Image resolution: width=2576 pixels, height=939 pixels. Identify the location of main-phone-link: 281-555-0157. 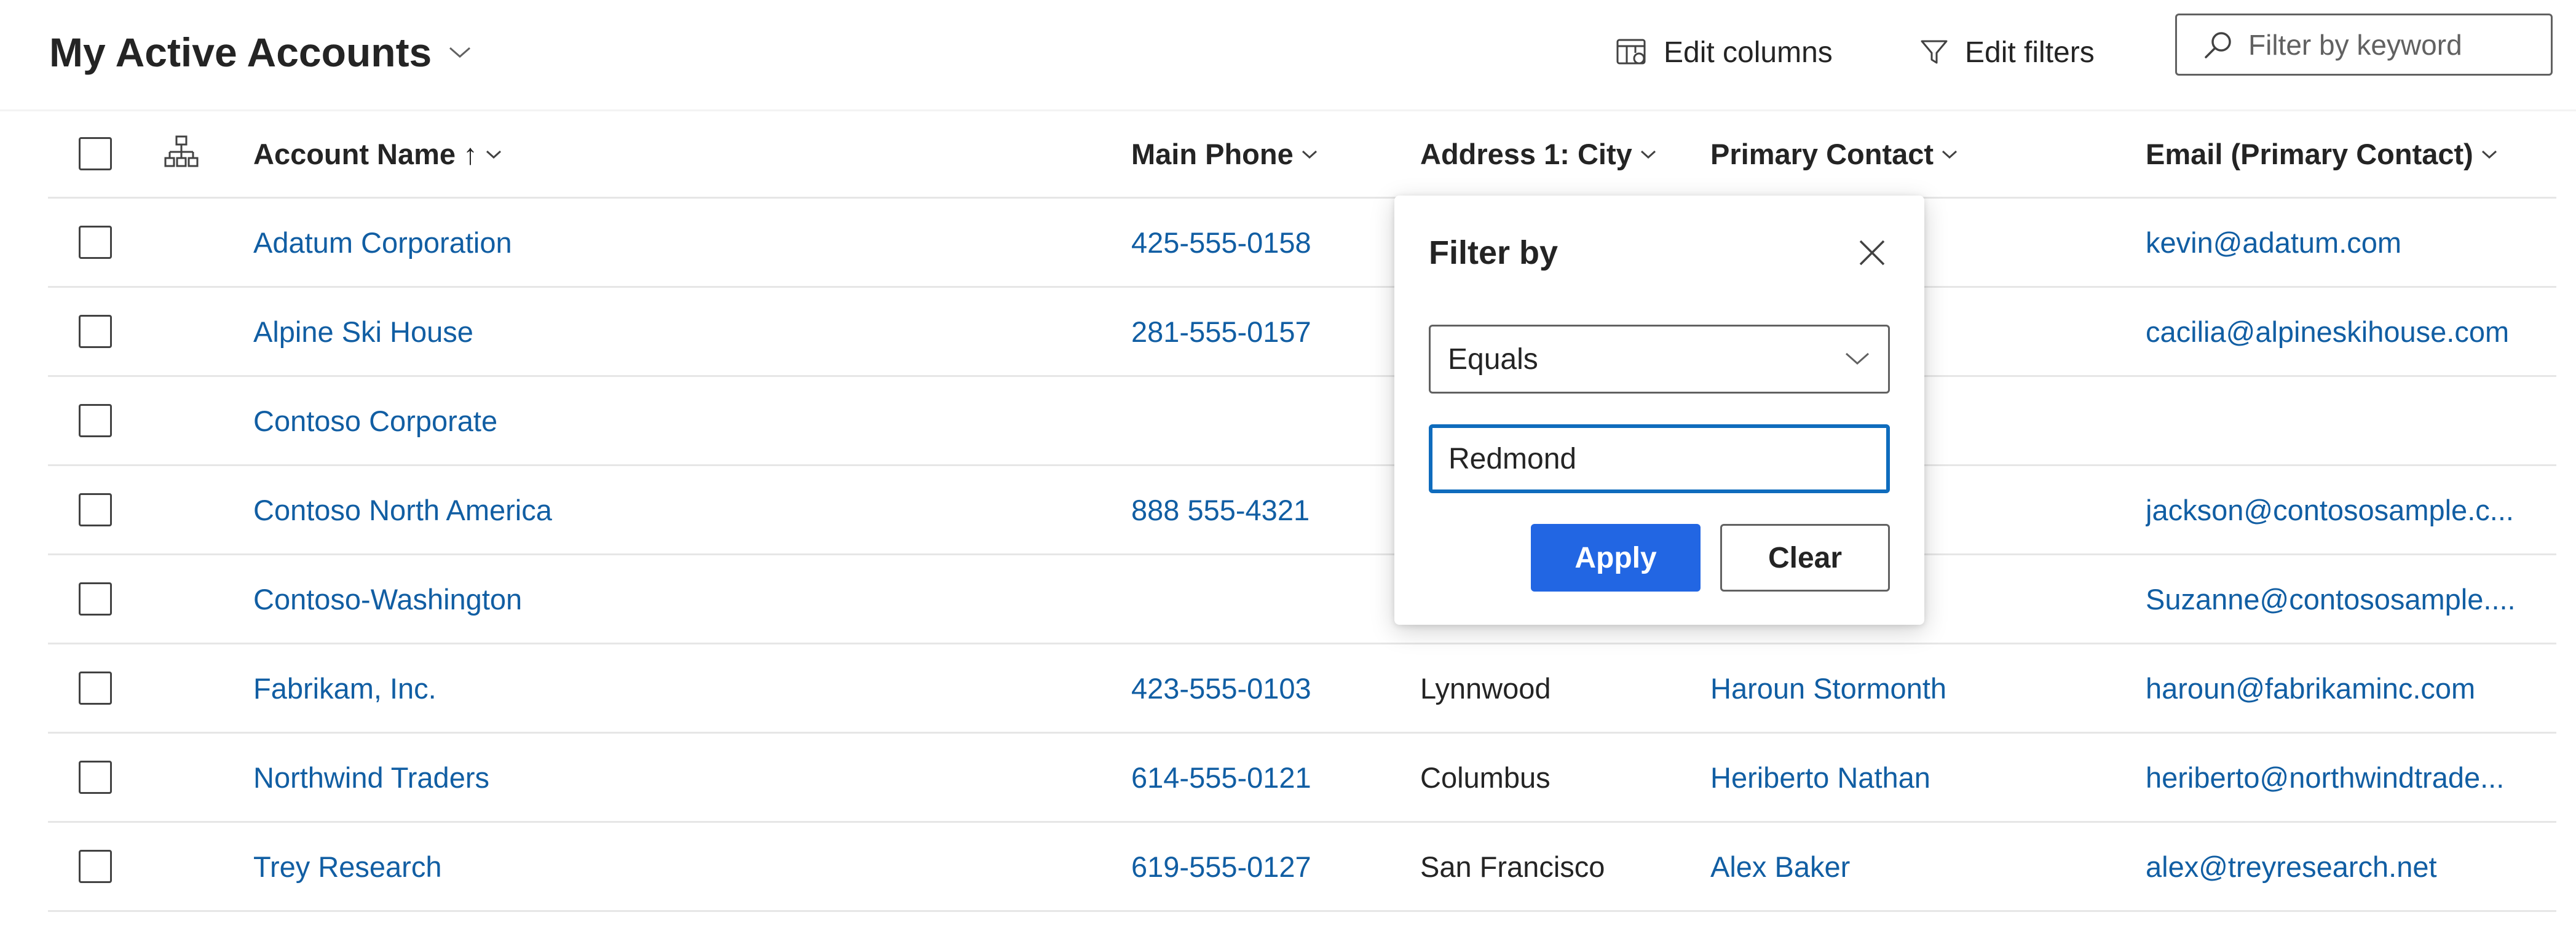
(1260, 332).